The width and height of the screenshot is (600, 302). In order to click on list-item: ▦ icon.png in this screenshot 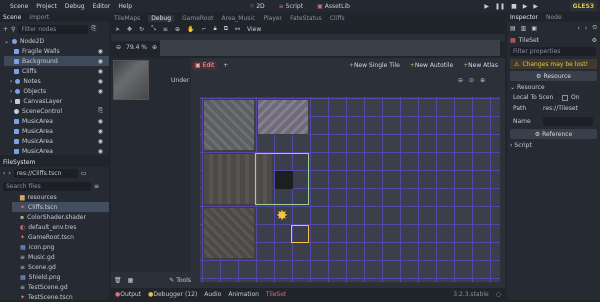, I will do `click(64, 247)`.